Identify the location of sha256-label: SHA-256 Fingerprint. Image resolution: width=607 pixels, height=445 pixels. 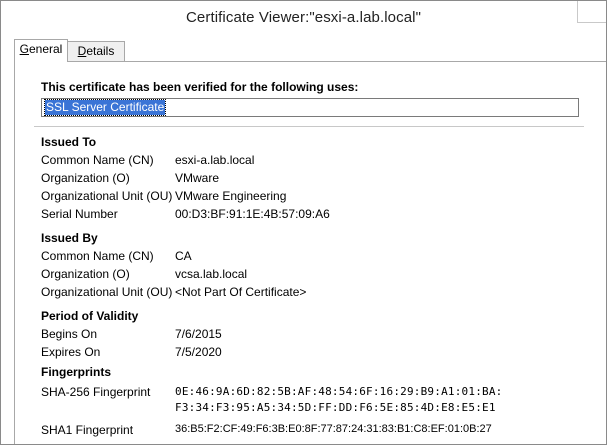
(96, 392).